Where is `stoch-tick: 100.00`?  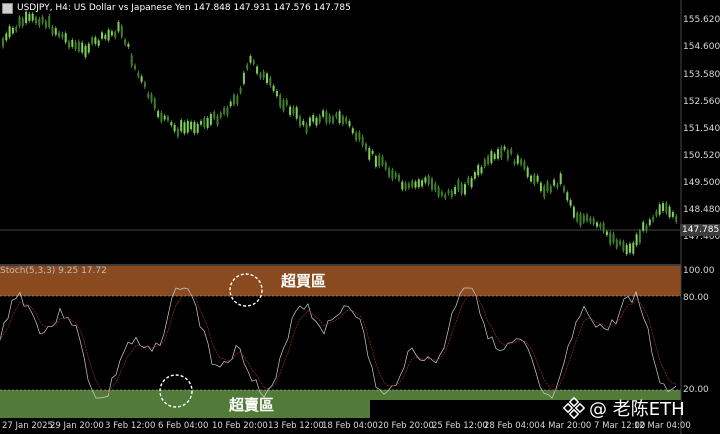 stoch-tick: 100.00 is located at coordinates (699, 271).